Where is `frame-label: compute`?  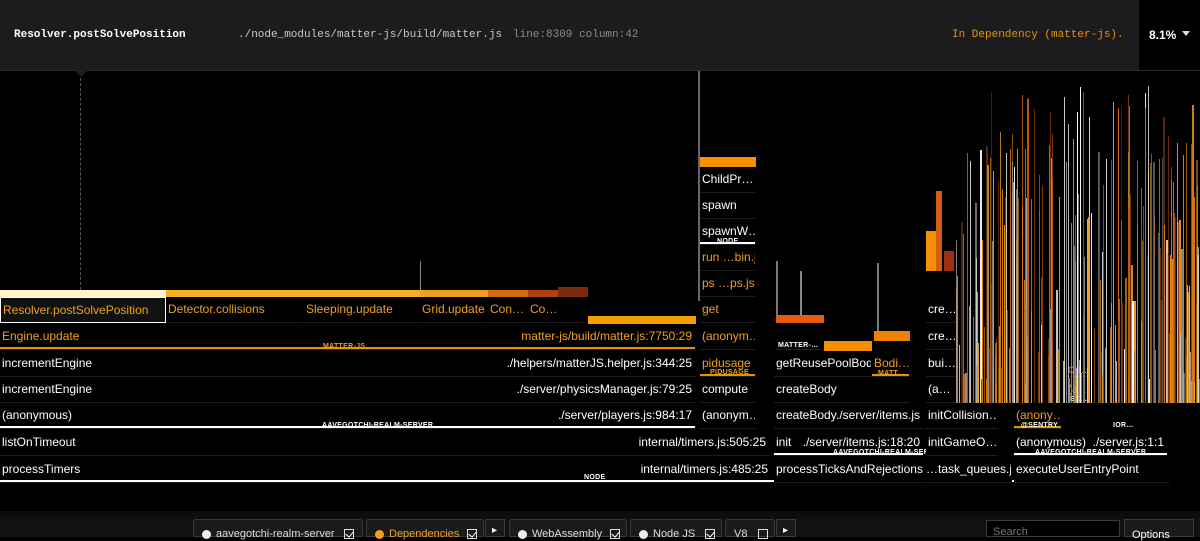
frame-label: compute is located at coordinates (725, 389).